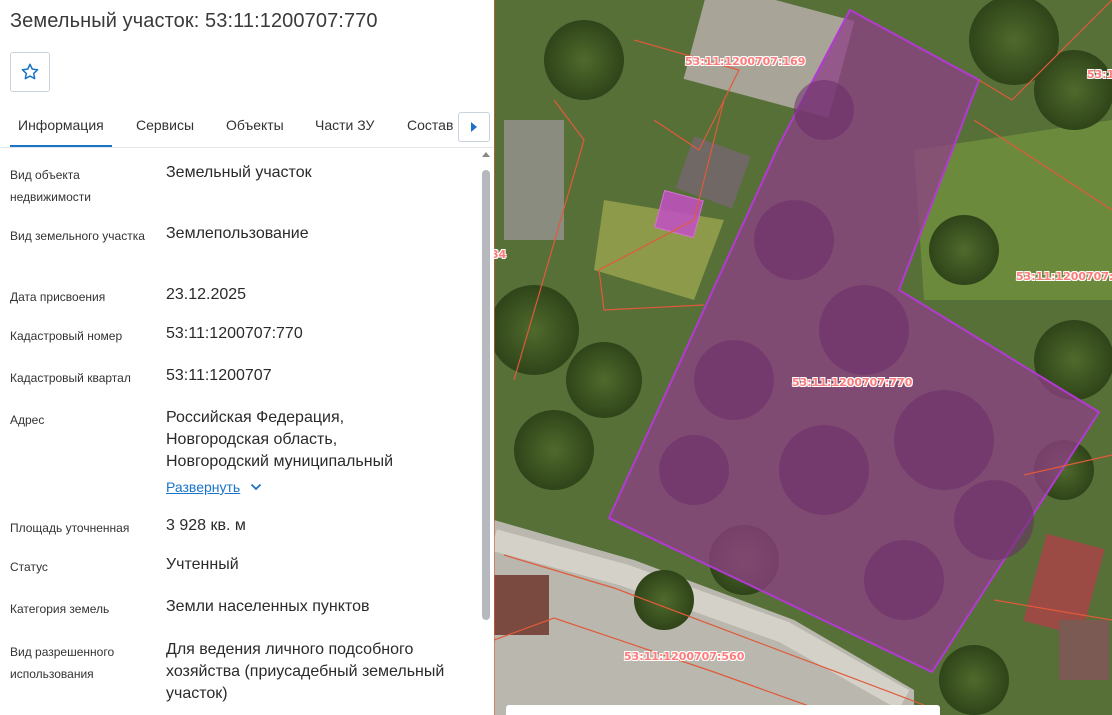 This screenshot has width=1112, height=715. Describe the element at coordinates (1064, 276) in the screenshot. I see `parcel-label-east: 53:11:1200707:` at that location.